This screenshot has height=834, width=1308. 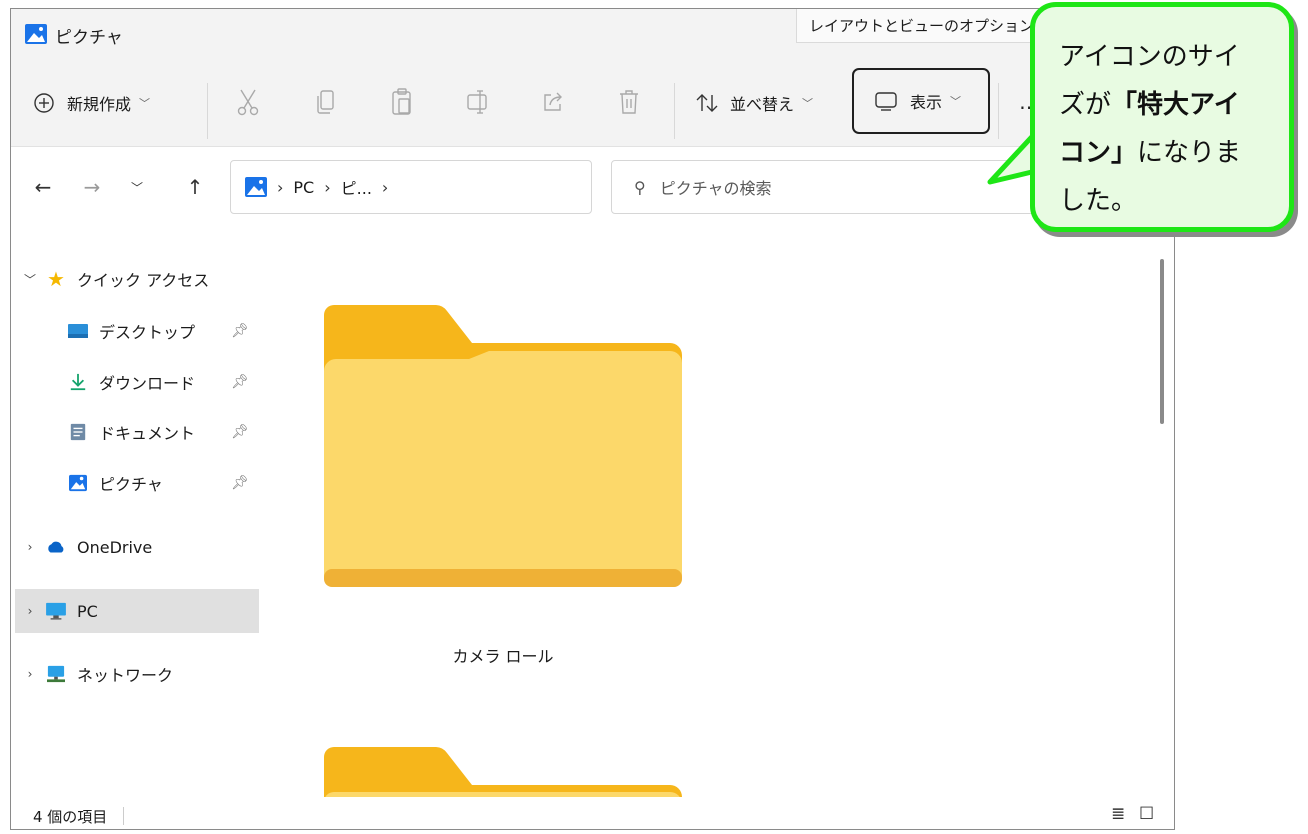 I want to click on share-button, so click(x=553, y=102).